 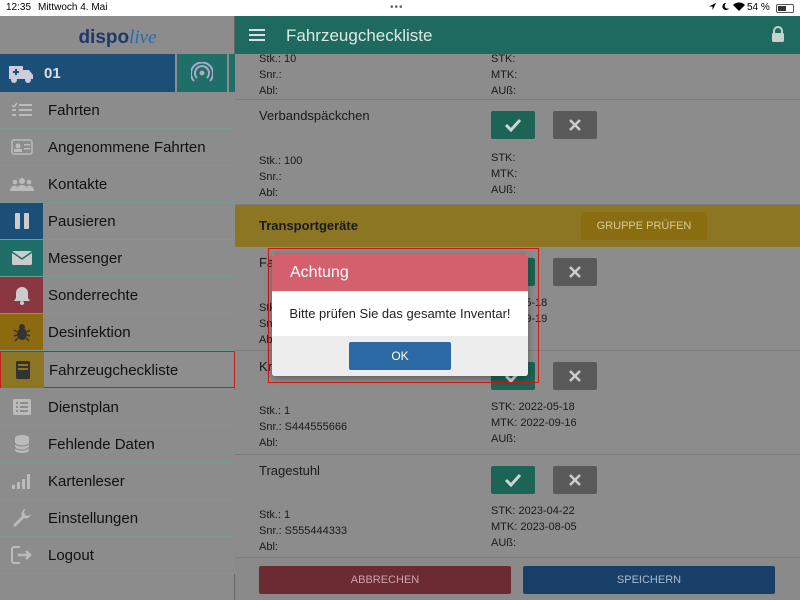 What do you see at coordinates (117, 184) in the screenshot?
I see `sidebar-item-kontakte: Kontakte` at bounding box center [117, 184].